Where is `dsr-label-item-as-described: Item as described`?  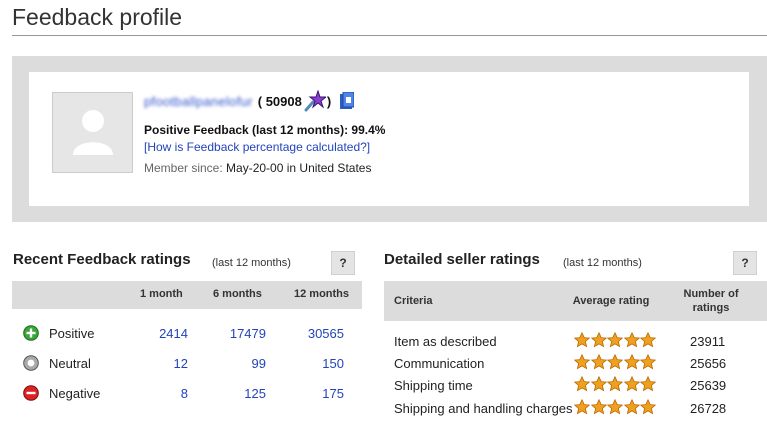 dsr-label-item-as-described: Item as described is located at coordinates (445, 341).